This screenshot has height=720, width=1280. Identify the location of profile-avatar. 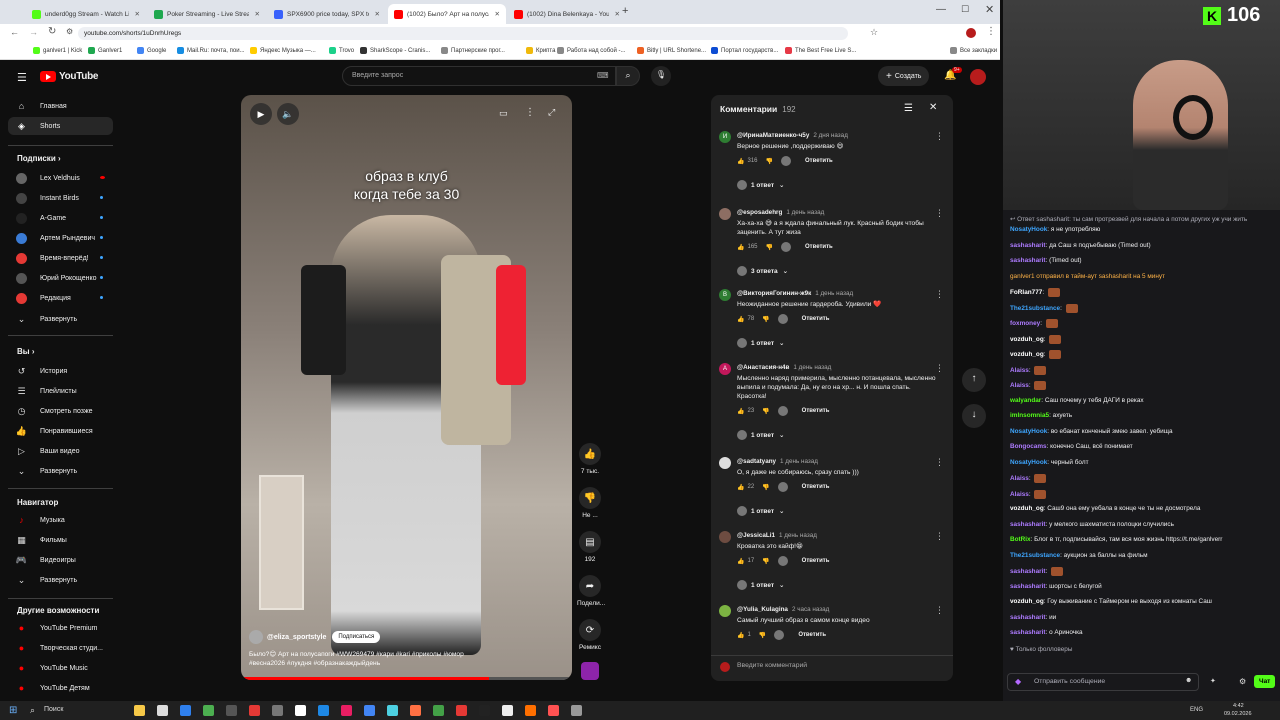
(971, 33).